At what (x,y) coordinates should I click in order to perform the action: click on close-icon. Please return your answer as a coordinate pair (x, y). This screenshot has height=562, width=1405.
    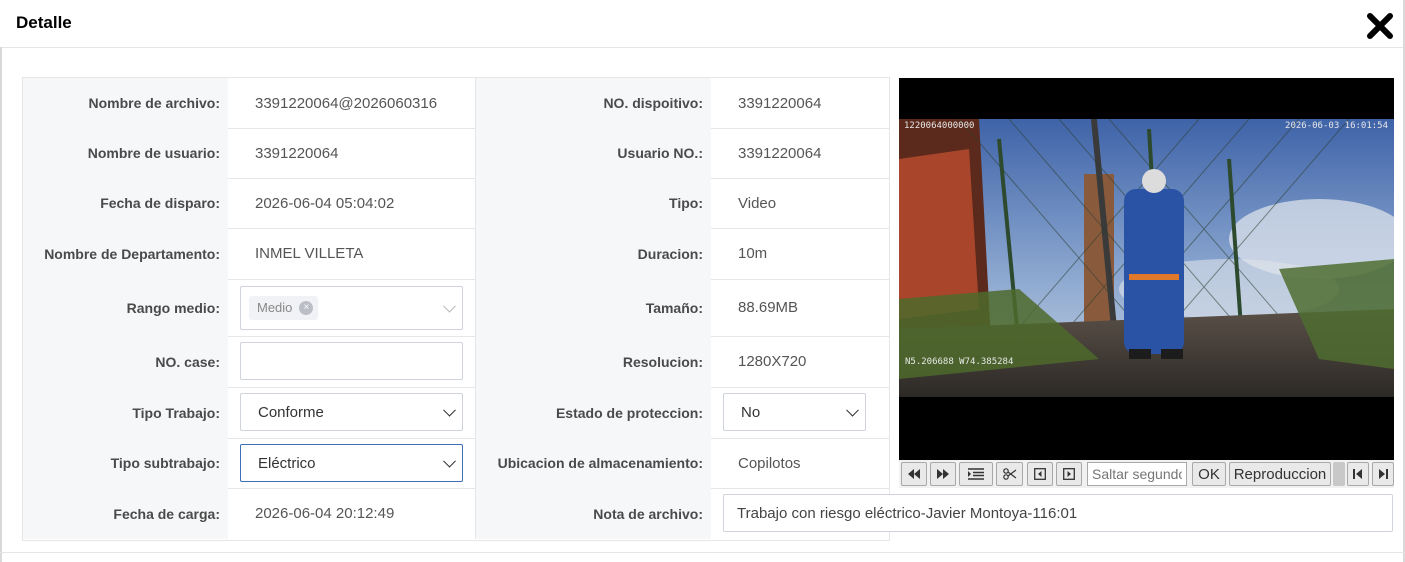
    Looking at the image, I should click on (1380, 26).